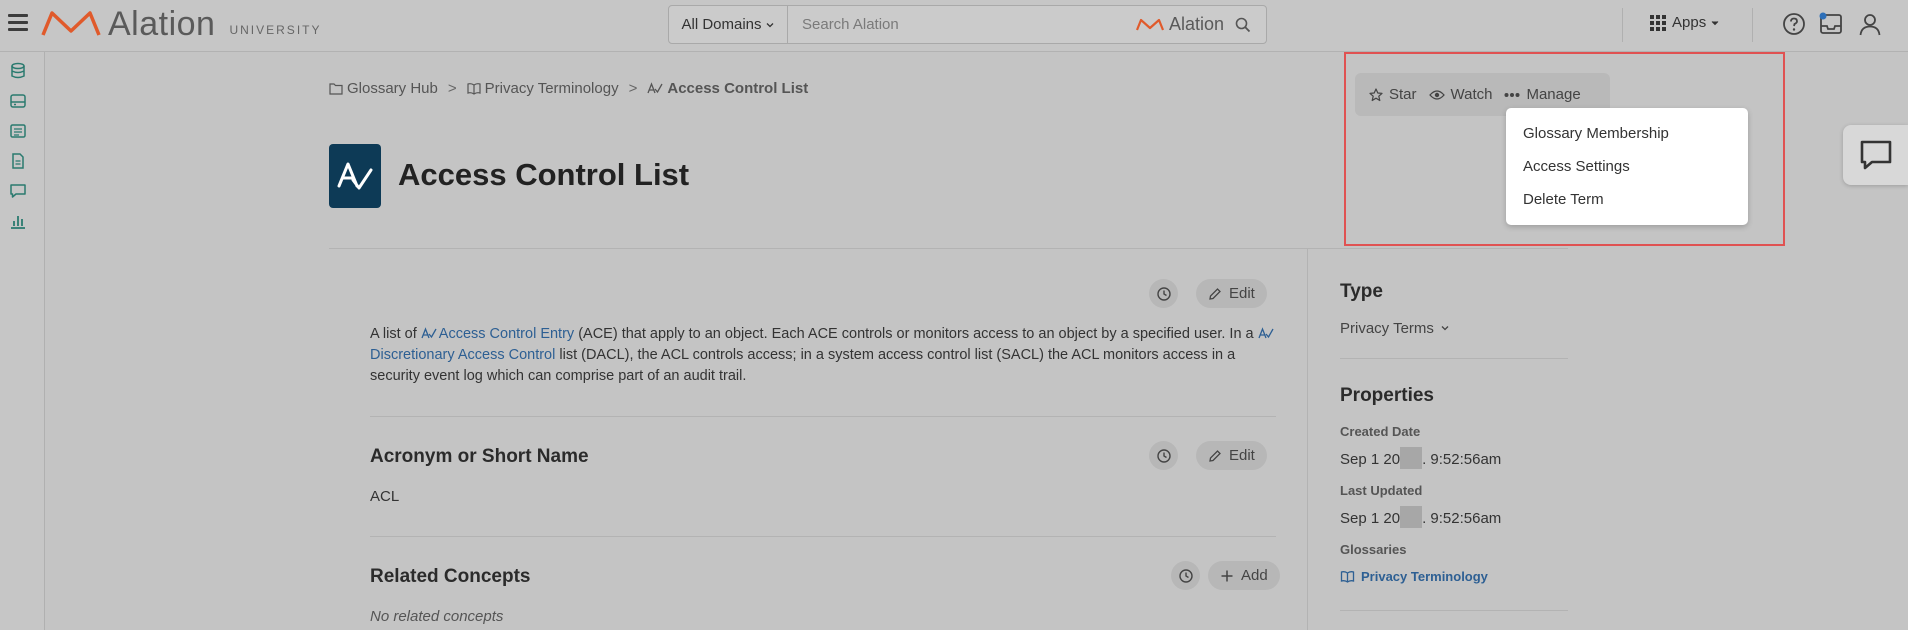 The image size is (1908, 630). I want to click on add-label: Add, so click(1254, 575).